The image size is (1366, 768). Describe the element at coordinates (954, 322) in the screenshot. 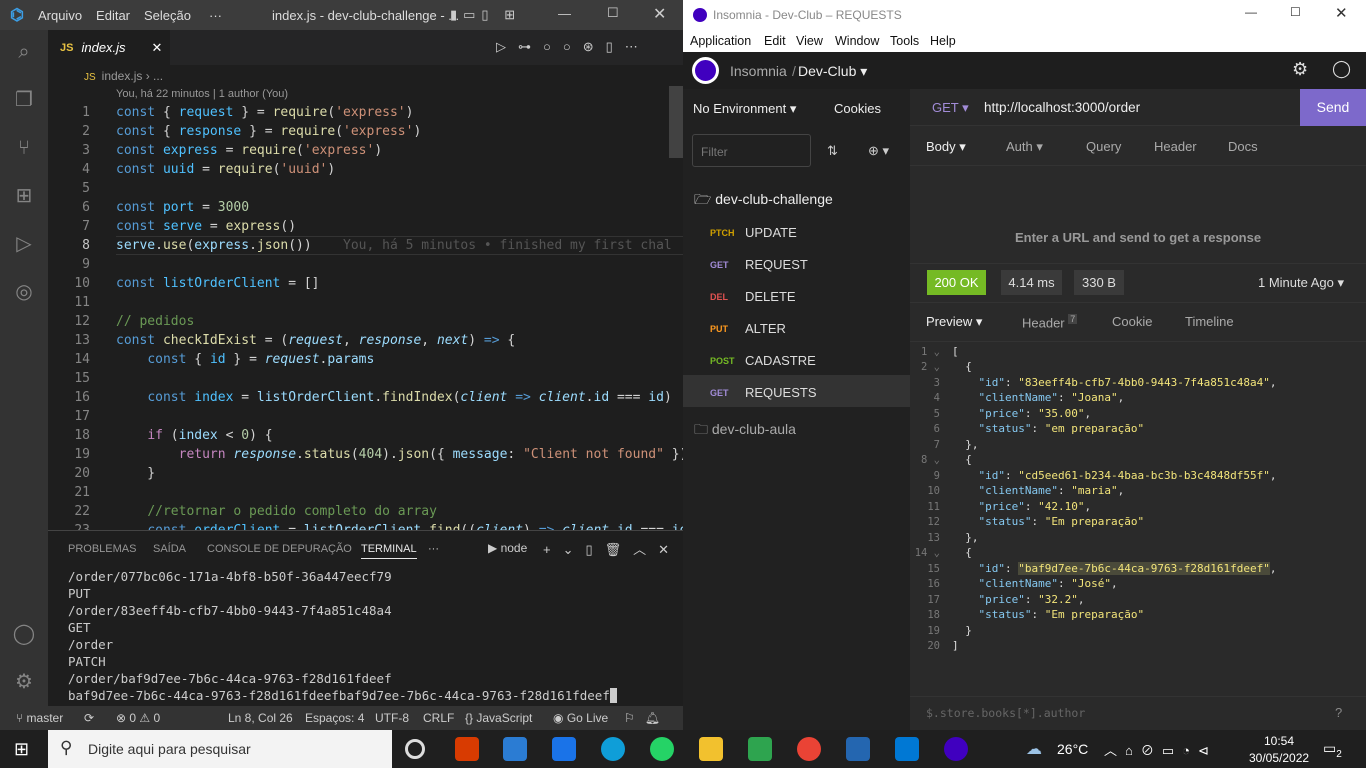

I see `tab-preview: Preview ▾` at that location.